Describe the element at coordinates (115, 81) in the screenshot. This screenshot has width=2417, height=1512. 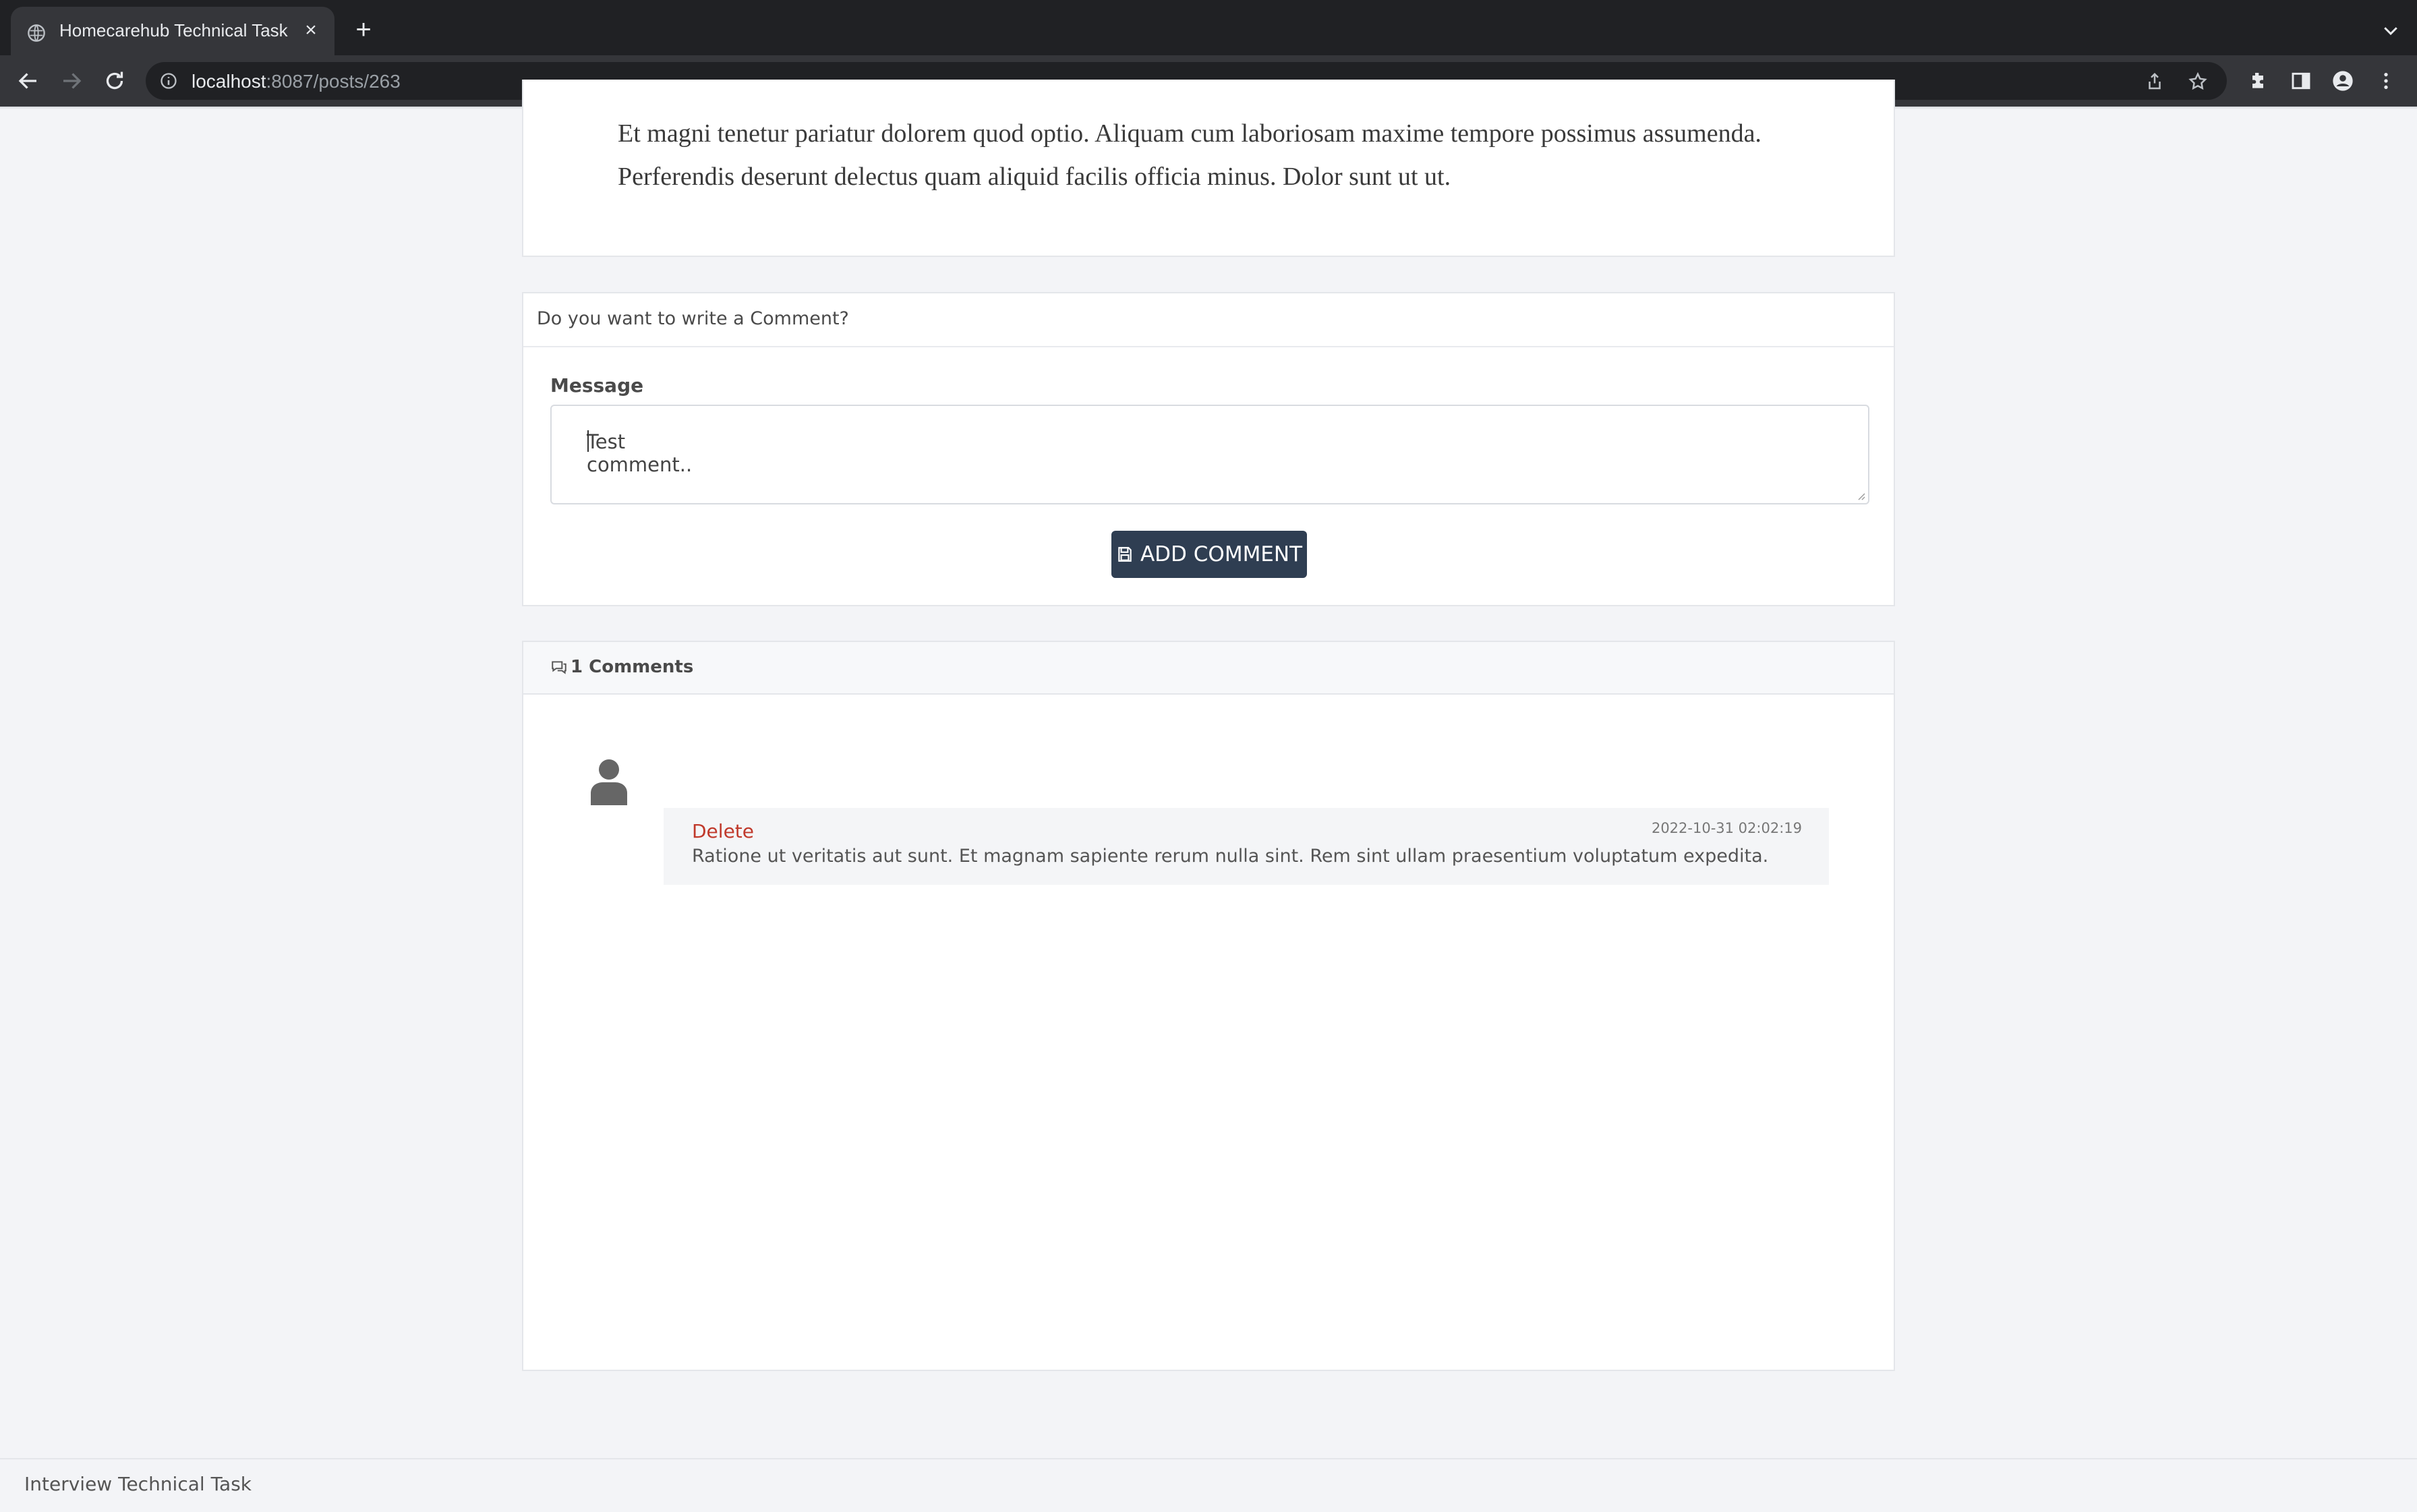
I see `reload-icon` at that location.